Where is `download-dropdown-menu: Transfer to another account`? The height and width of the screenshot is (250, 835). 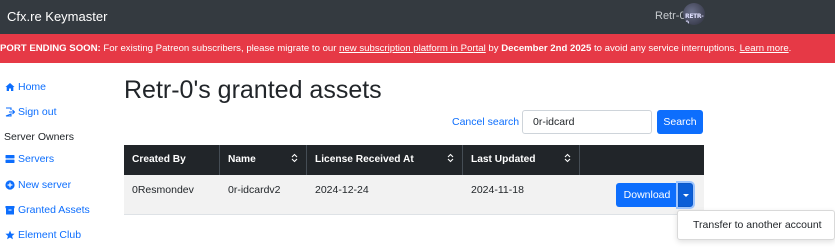 download-dropdown-menu: Transfer to another account is located at coordinates (756, 225).